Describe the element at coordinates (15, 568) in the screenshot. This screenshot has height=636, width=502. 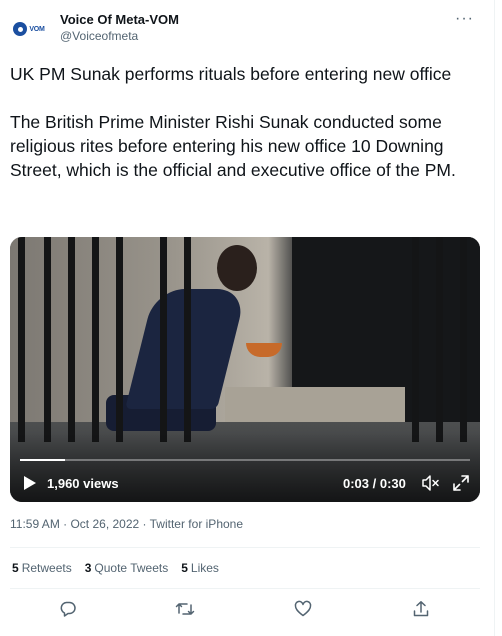
I see `retweets-count: 5` at that location.